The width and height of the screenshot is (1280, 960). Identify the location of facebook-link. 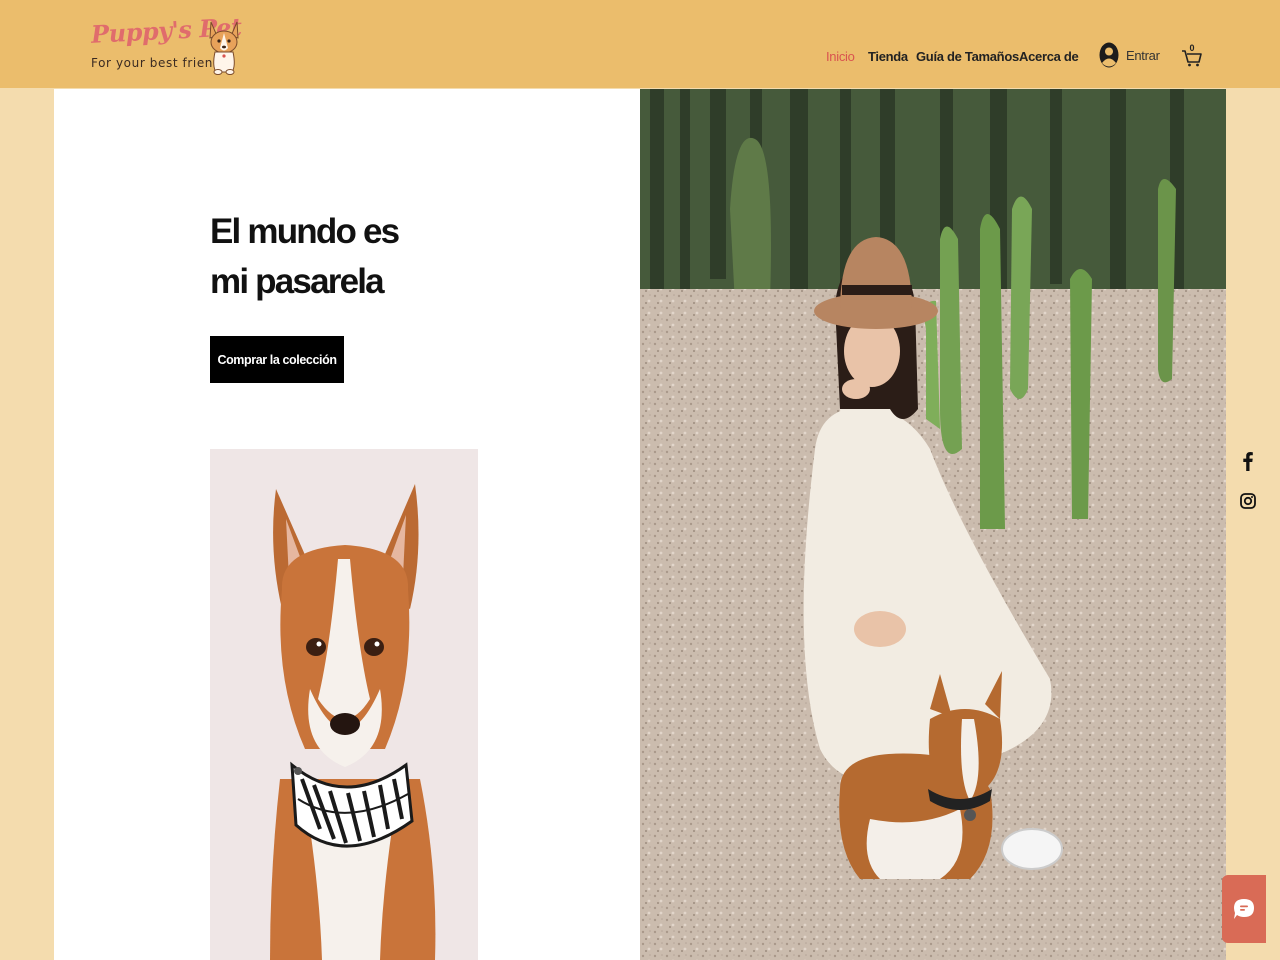
(1248, 461).